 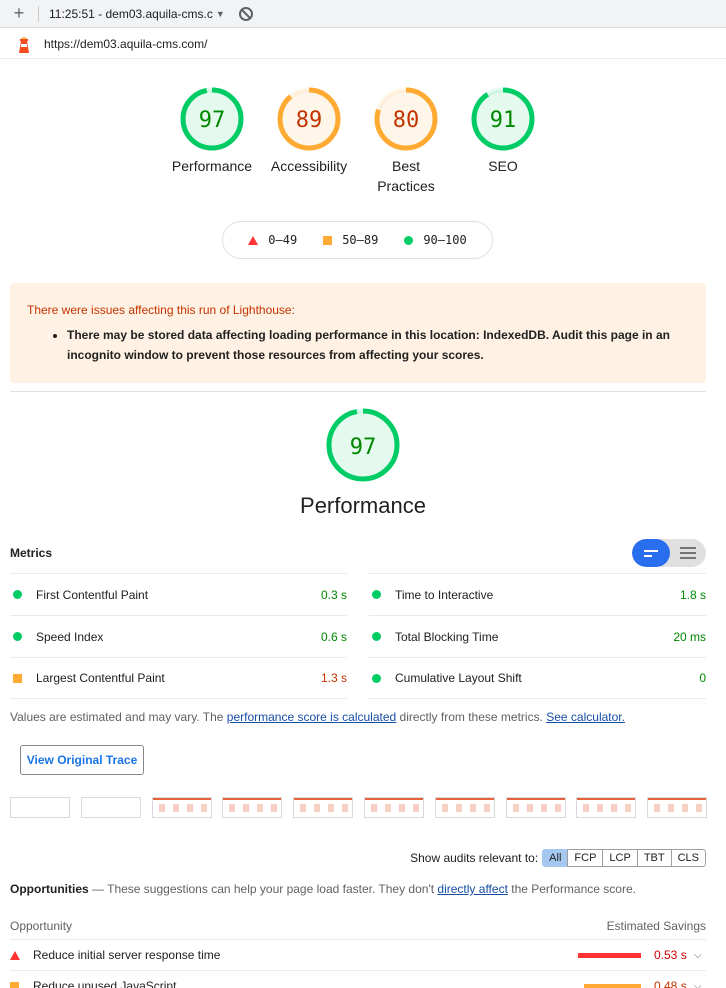 What do you see at coordinates (245, 13) in the screenshot?
I see `clear-icon` at bounding box center [245, 13].